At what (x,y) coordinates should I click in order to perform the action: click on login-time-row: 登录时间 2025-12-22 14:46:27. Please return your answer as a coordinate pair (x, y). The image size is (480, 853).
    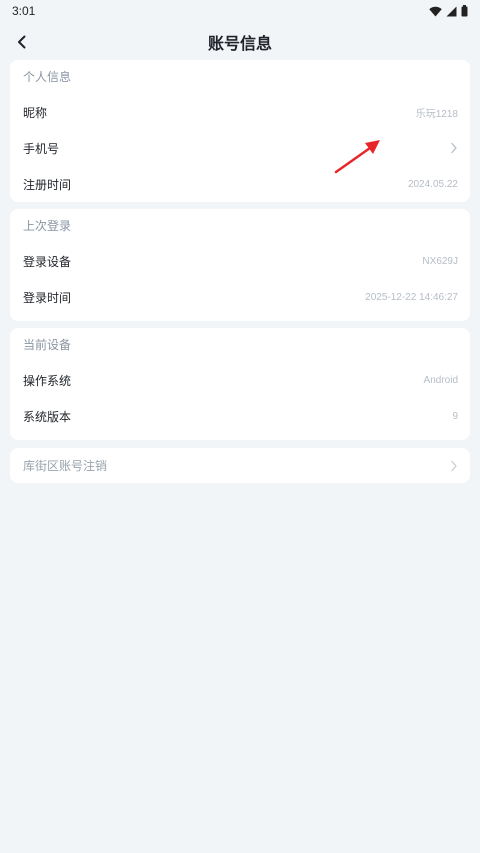
    Looking at the image, I should click on (240, 297).